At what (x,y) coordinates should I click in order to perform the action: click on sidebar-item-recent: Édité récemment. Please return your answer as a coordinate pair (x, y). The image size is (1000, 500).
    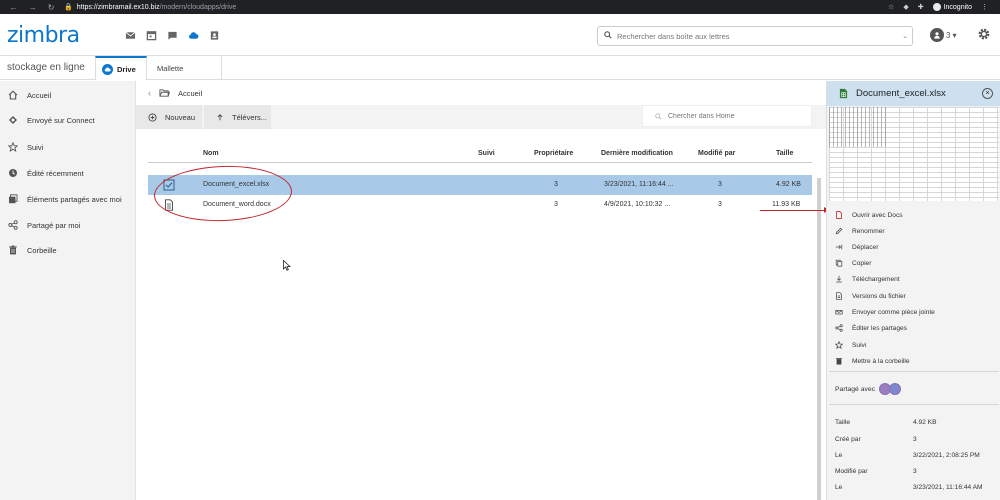
    Looking at the image, I should click on (71, 173).